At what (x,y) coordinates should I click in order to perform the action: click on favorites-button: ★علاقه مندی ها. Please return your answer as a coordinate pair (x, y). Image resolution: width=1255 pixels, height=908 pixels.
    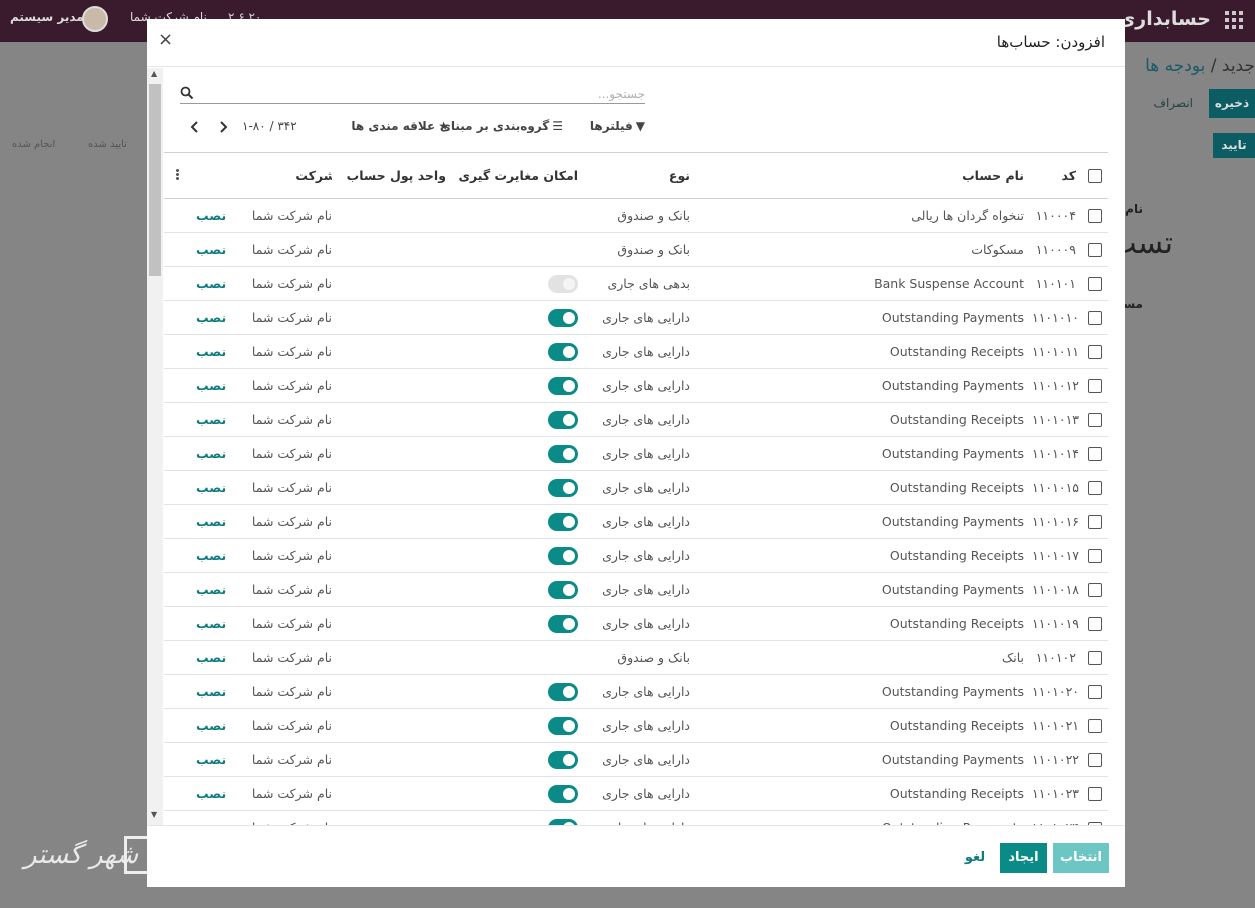
    Looking at the image, I should click on (400, 126).